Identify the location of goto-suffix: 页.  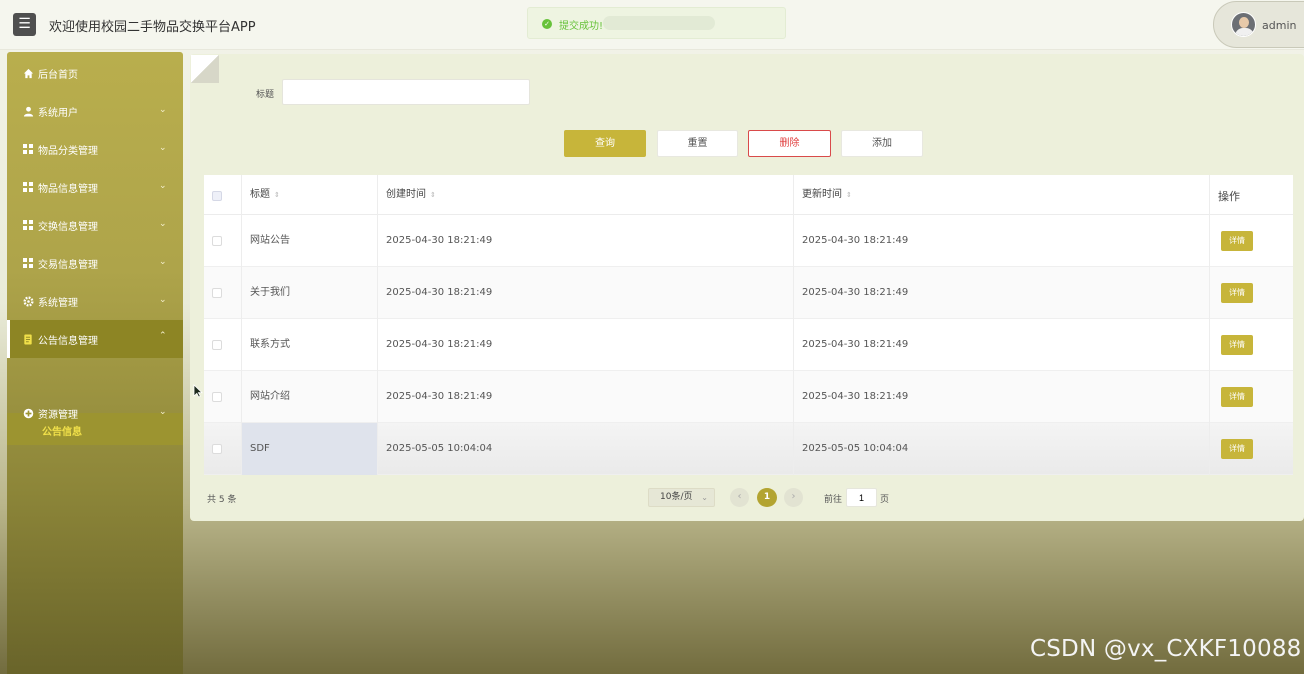
(885, 500).